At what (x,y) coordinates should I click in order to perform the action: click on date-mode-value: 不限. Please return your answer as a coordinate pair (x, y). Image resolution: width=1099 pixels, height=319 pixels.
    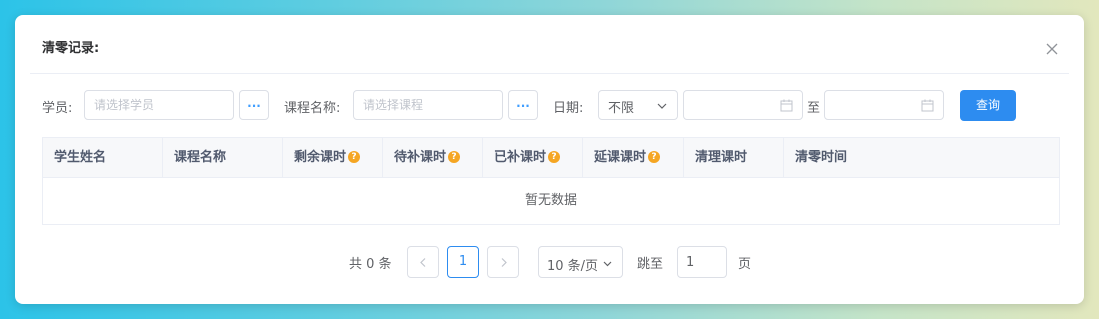
    Looking at the image, I should click on (621, 108).